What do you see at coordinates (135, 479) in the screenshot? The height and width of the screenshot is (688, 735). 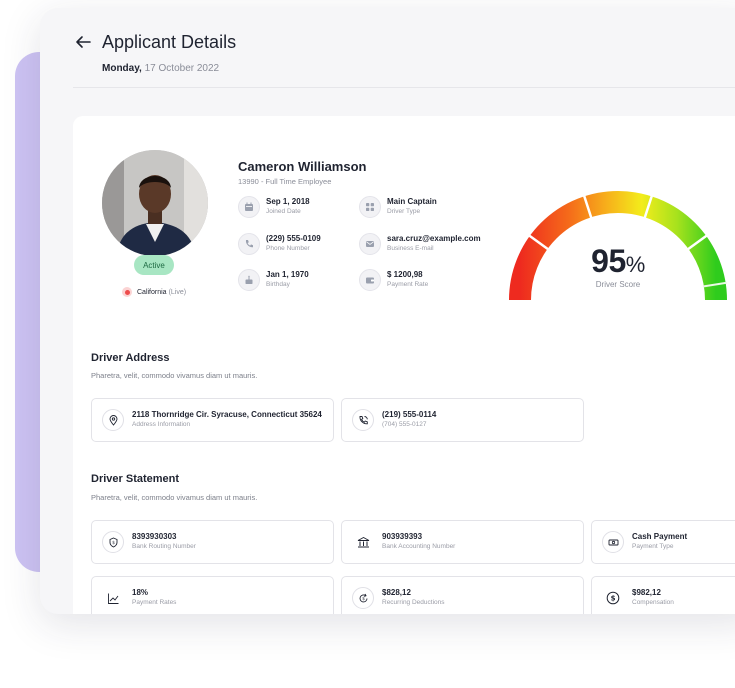 I see `statement-section-title: Driver Statement` at bounding box center [135, 479].